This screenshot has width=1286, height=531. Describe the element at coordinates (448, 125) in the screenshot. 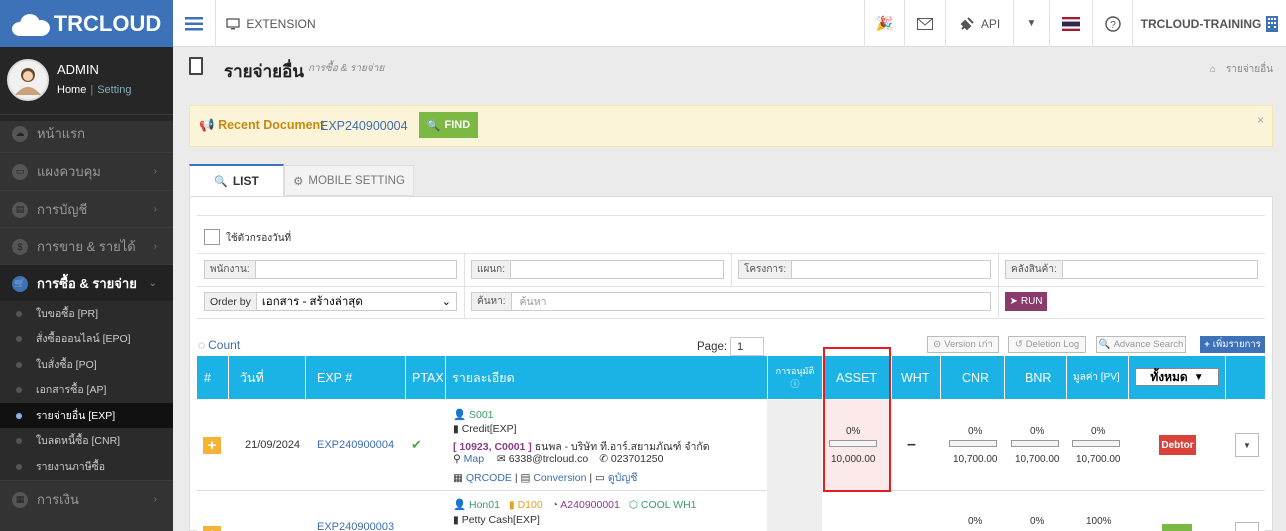

I see `find-button: 🔍 FIND` at that location.